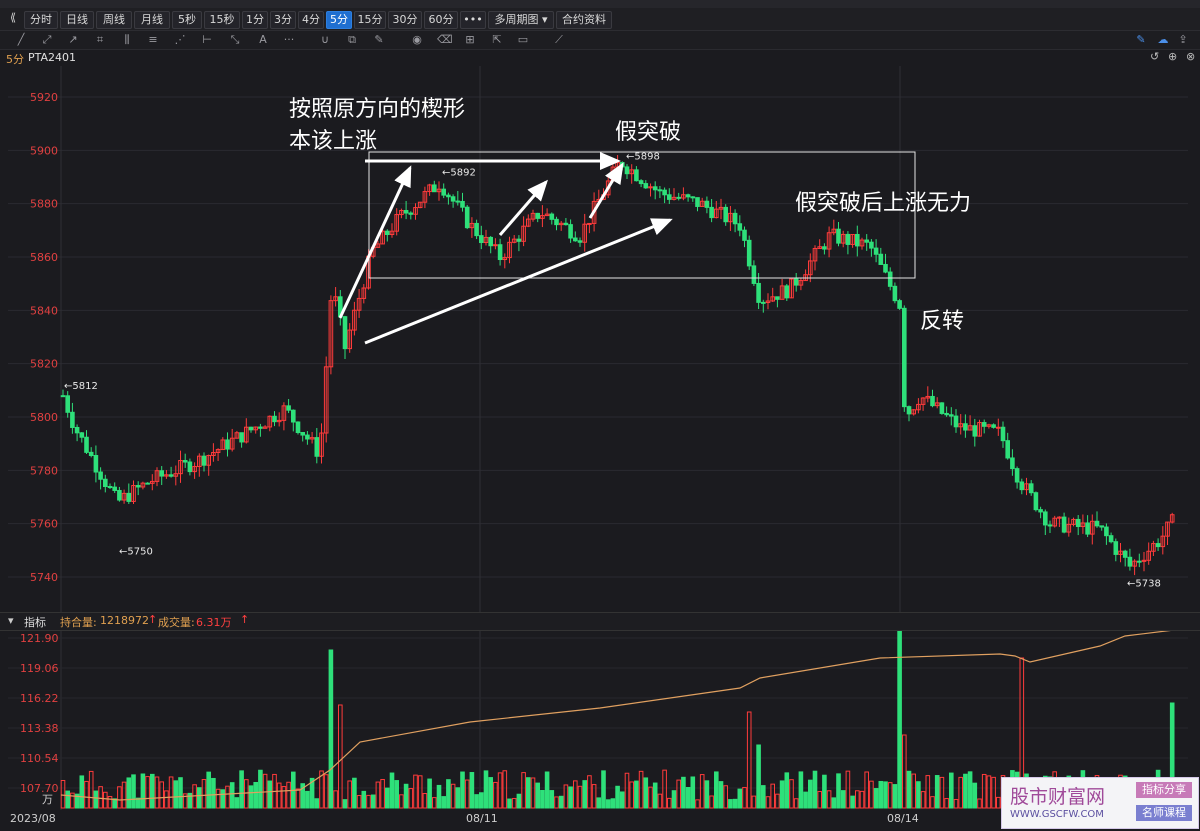 Image resolution: width=1200 pixels, height=831 pixels. What do you see at coordinates (11, 620) in the screenshot?
I see `indicator-toggle-icon: ▾` at bounding box center [11, 620].